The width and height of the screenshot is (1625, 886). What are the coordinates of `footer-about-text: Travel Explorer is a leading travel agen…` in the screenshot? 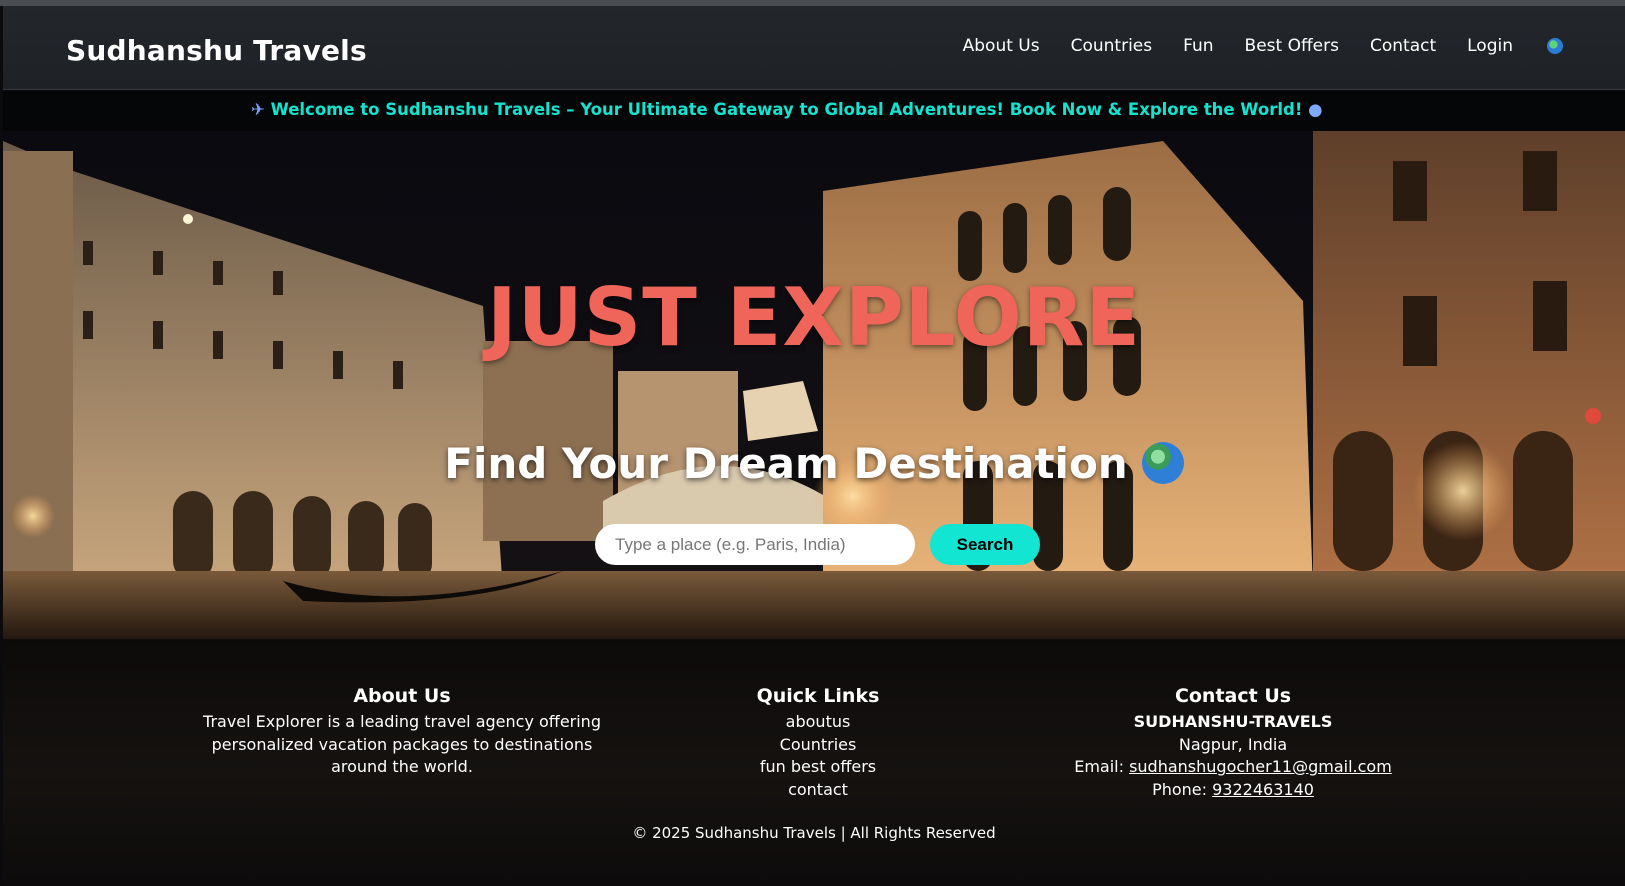 It's located at (402, 744).